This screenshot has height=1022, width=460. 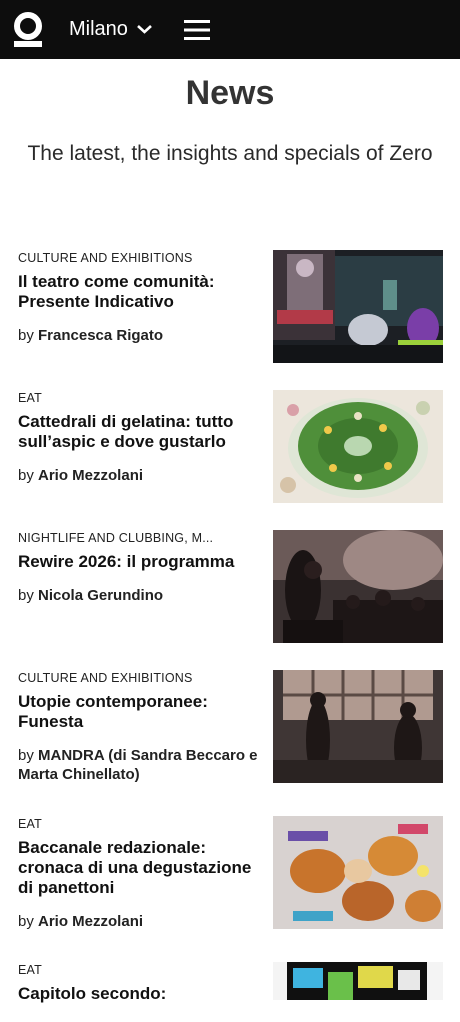 I want to click on article-byline: by Francesca Rigato, so click(x=140, y=335).